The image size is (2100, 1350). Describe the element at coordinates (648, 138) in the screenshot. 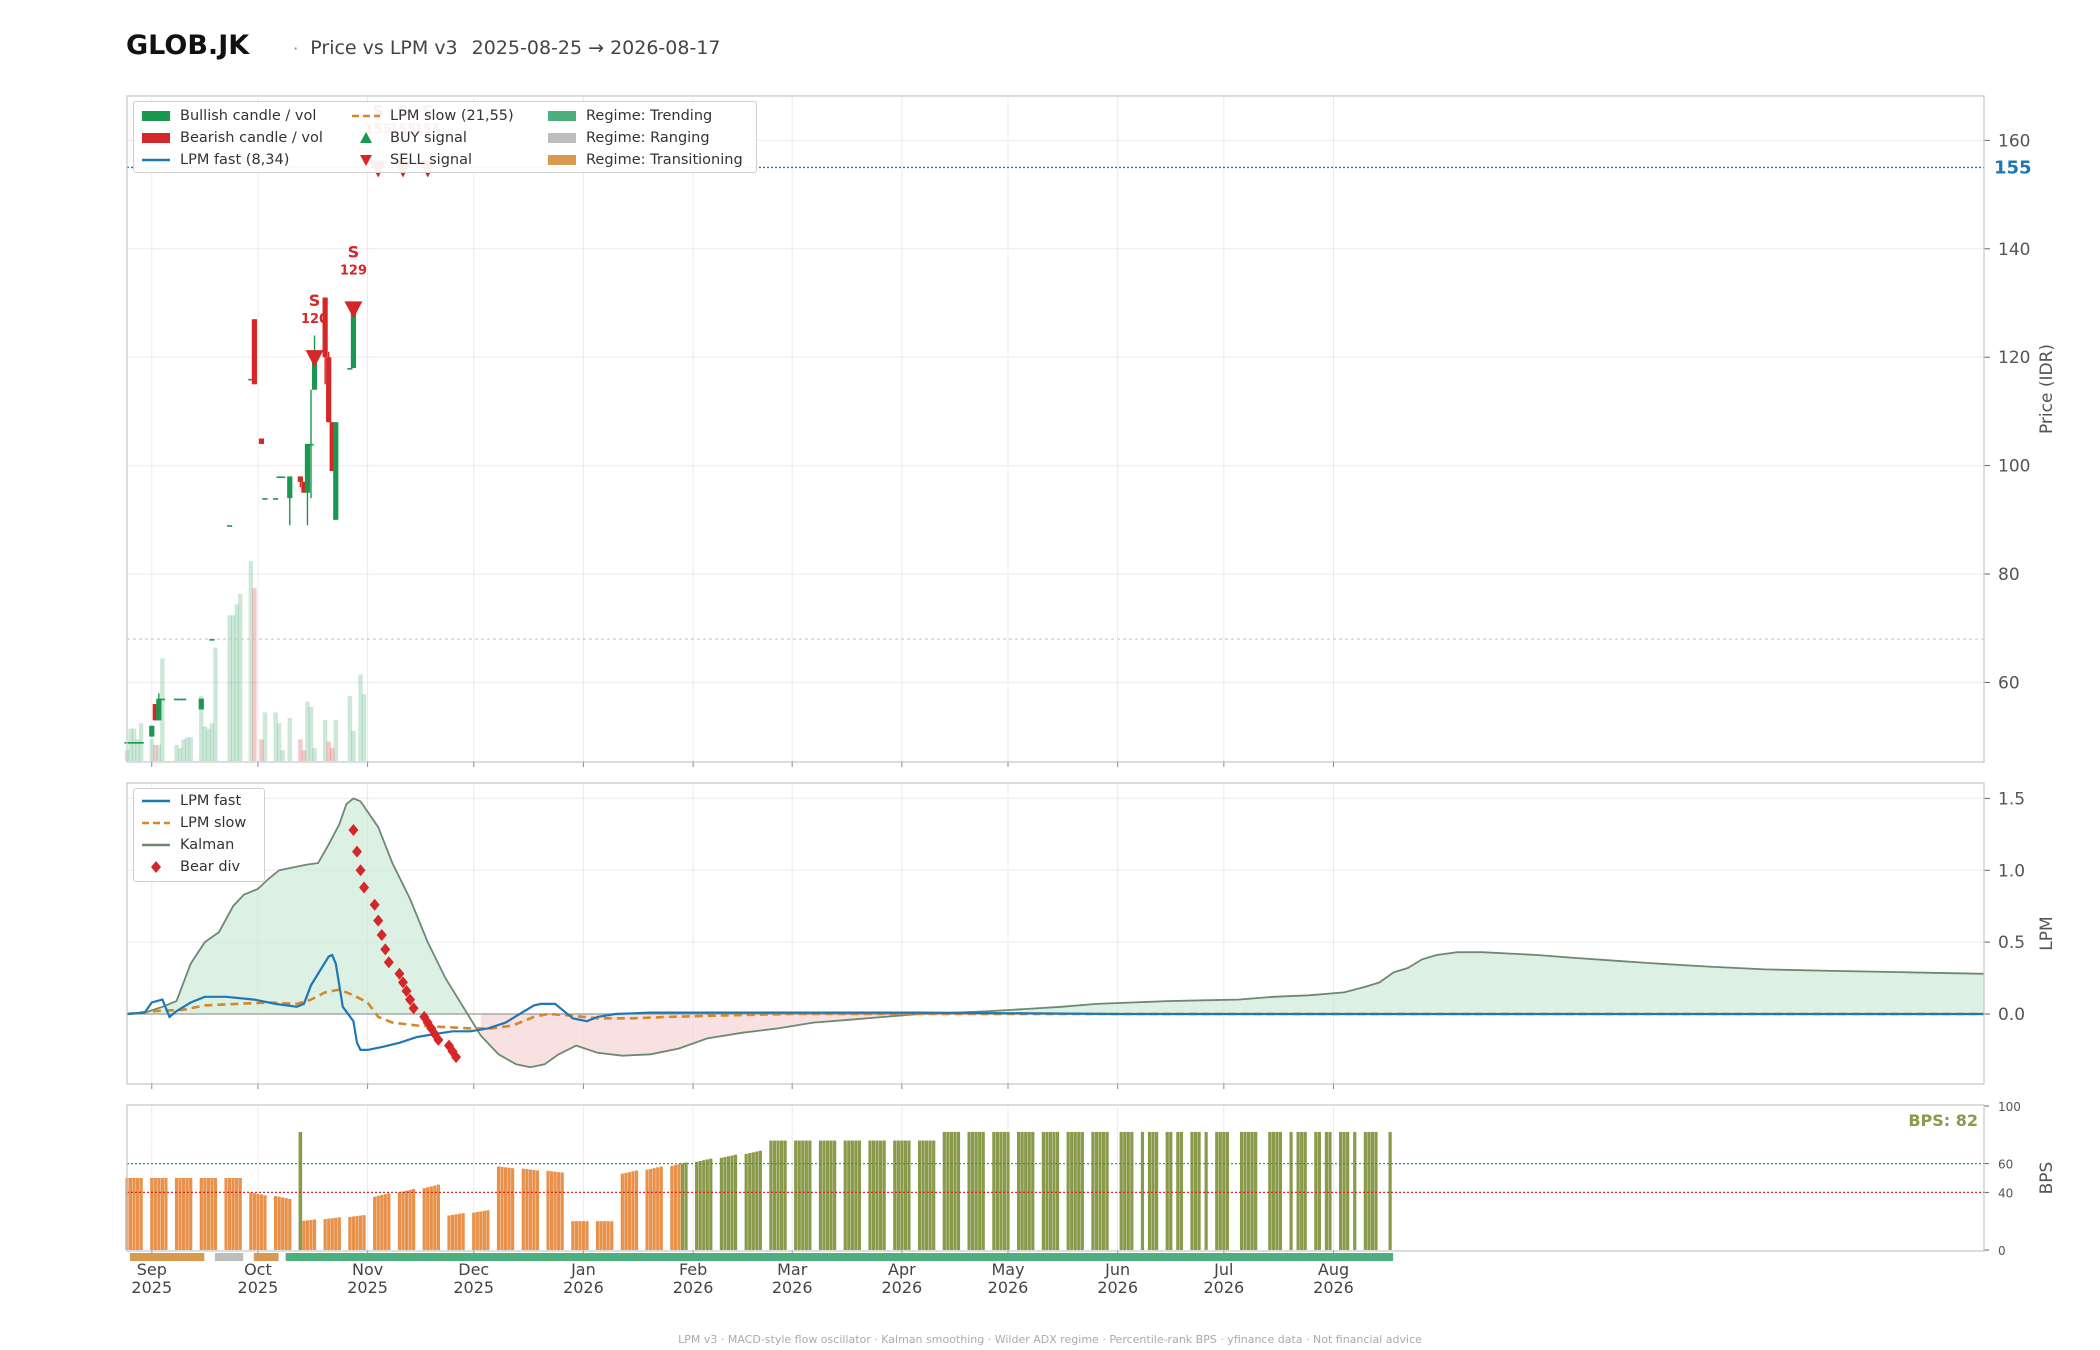

I see `legend-label: Regime: Ranging` at that location.